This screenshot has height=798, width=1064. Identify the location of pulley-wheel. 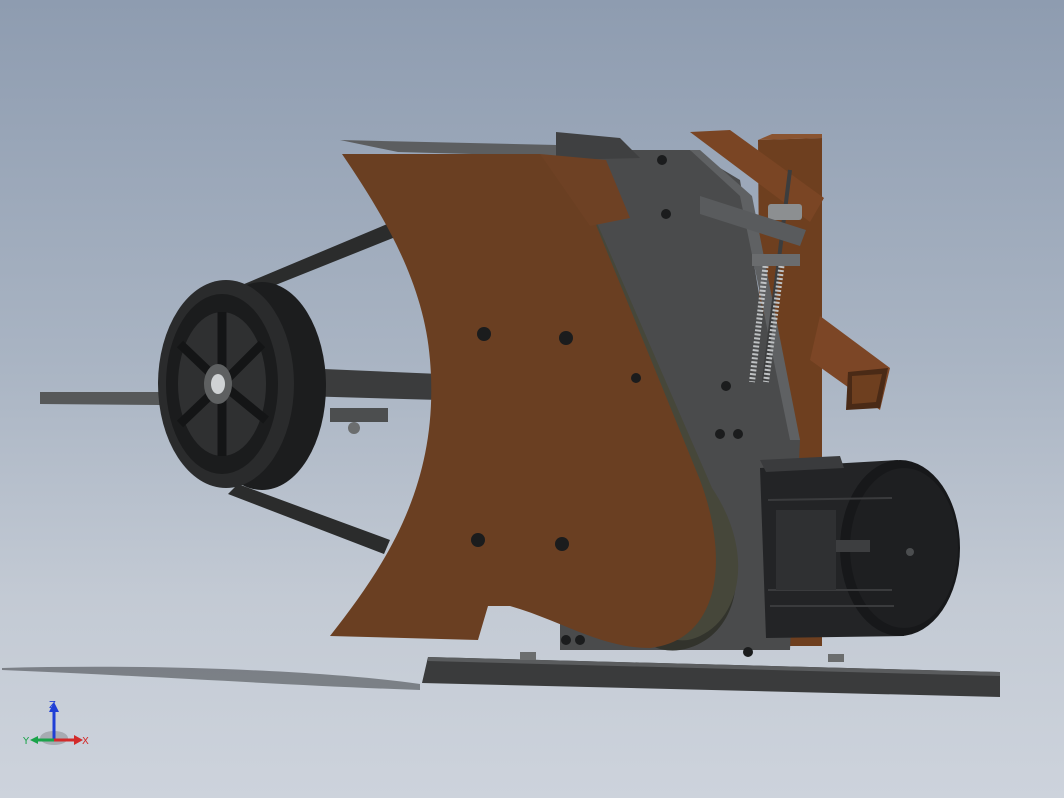
(242, 385).